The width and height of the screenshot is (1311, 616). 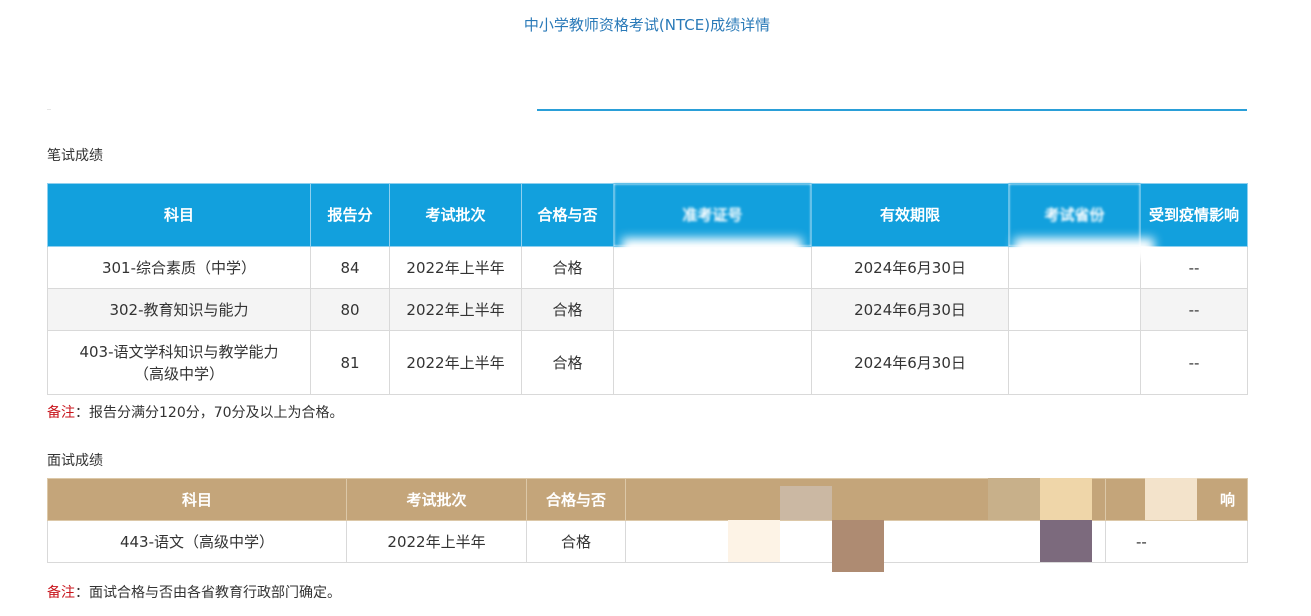 What do you see at coordinates (1194, 215) in the screenshot?
I see `col-covid: 受到疫情影响` at bounding box center [1194, 215].